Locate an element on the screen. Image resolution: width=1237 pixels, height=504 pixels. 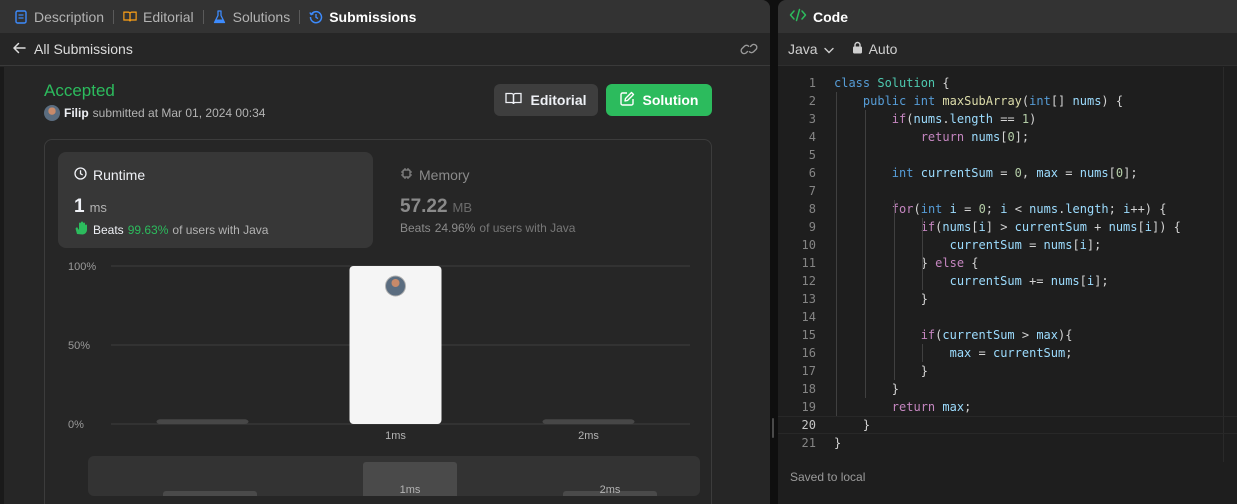
code-text: if(nums[i] > currentSum + nums[i]) { is located at coordinates (1050, 227).